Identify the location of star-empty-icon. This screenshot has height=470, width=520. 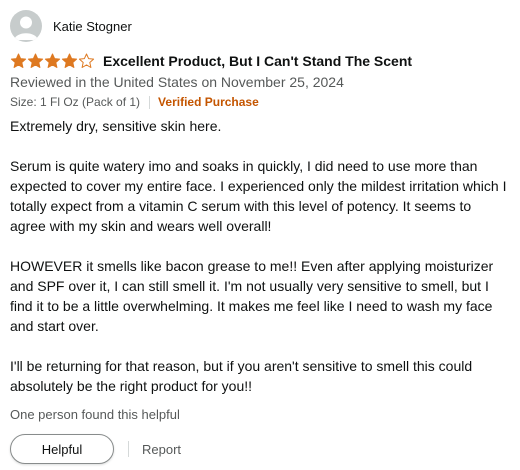
(86, 60).